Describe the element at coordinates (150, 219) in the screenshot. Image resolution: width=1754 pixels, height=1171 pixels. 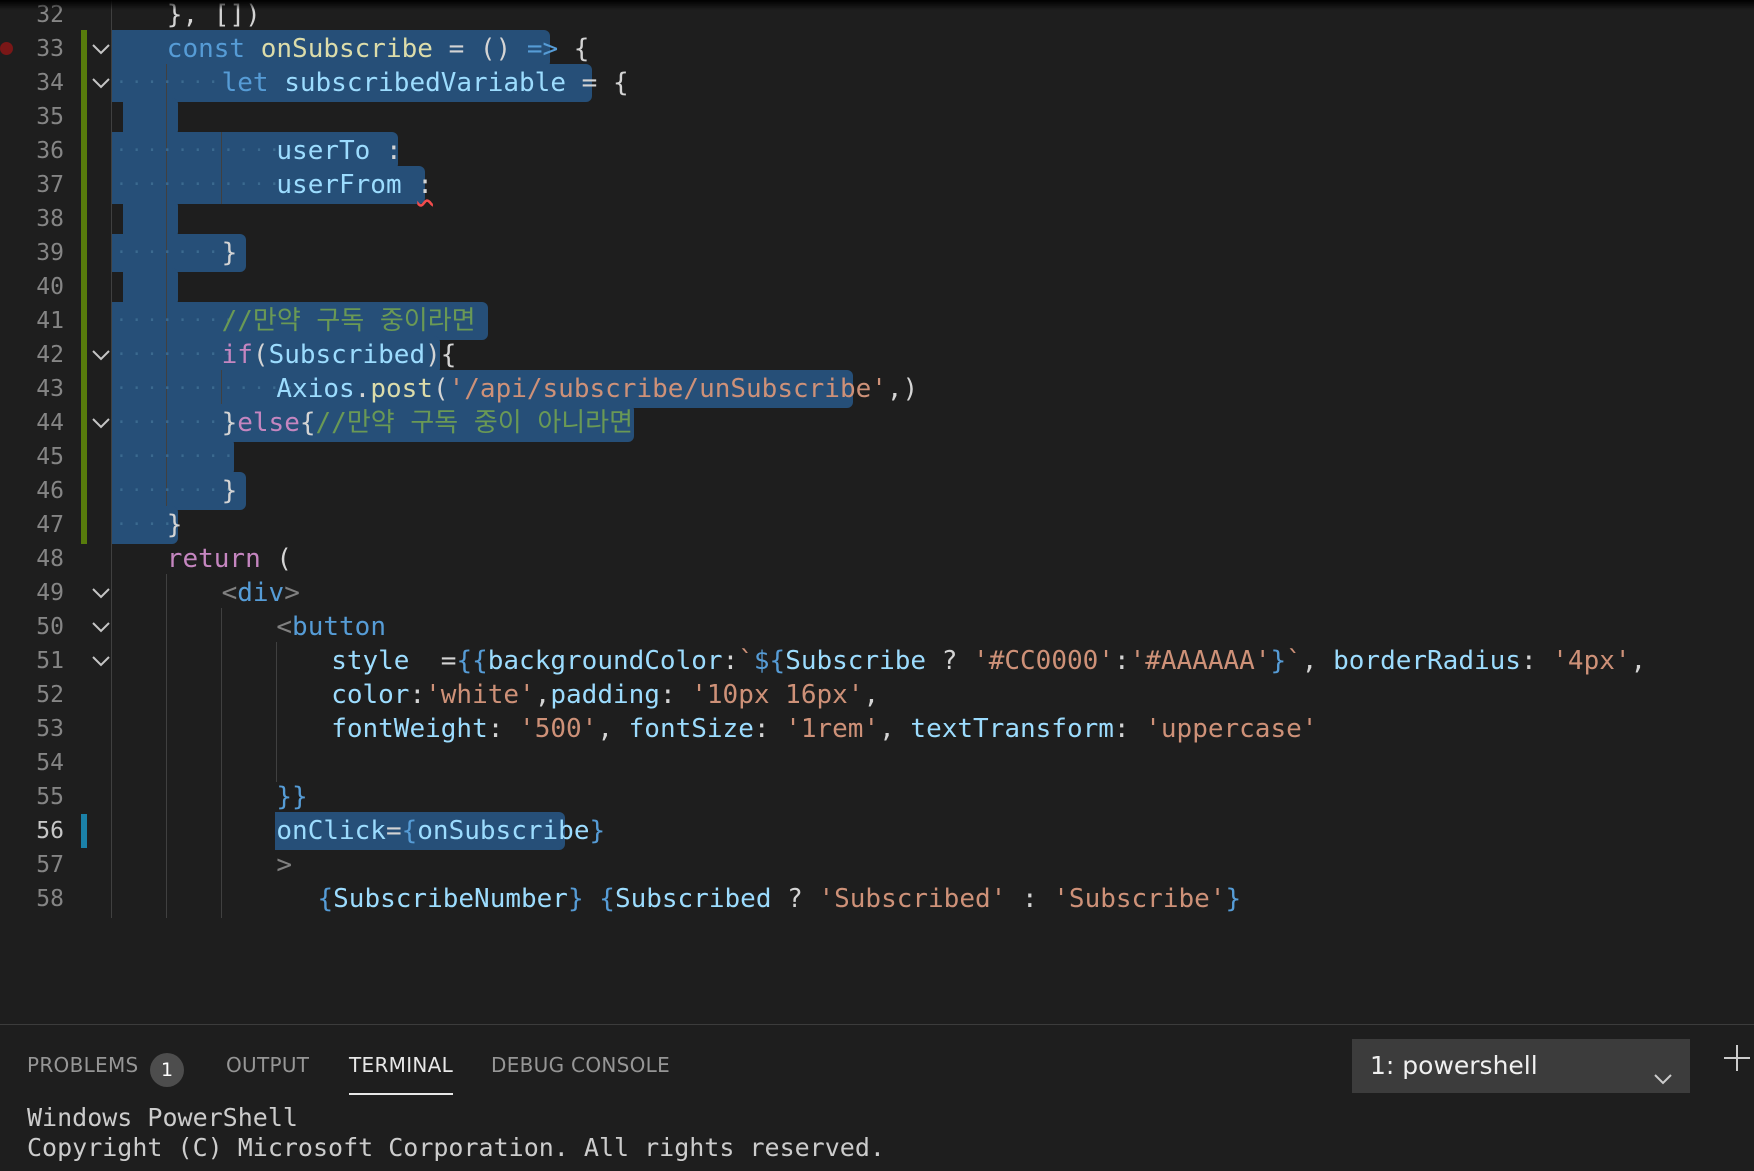
I see `selection-highlight` at that location.